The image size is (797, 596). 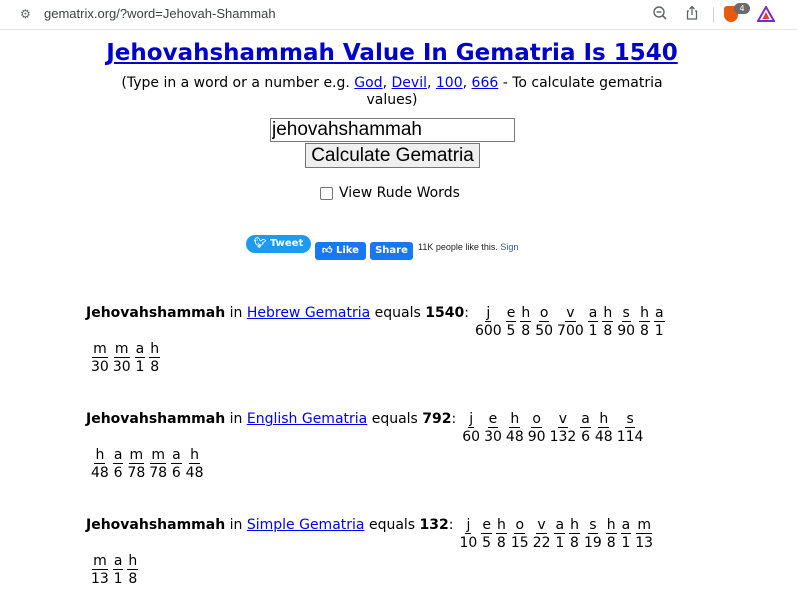 What do you see at coordinates (160, 13) in the screenshot?
I see `url-text: gematrix.org/?word=Jehovah-Shammah` at bounding box center [160, 13].